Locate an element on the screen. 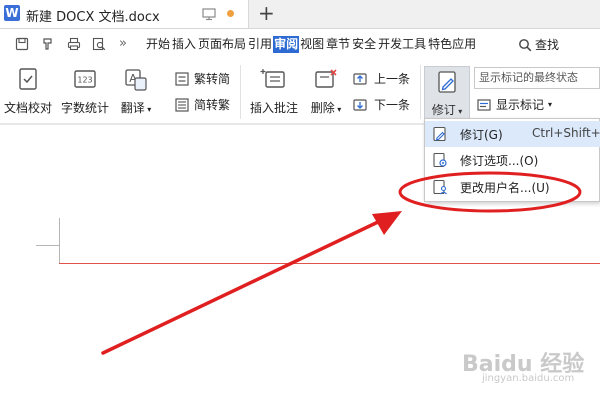 The image size is (600, 400). tab-developer: 开发工具 is located at coordinates (402, 44).